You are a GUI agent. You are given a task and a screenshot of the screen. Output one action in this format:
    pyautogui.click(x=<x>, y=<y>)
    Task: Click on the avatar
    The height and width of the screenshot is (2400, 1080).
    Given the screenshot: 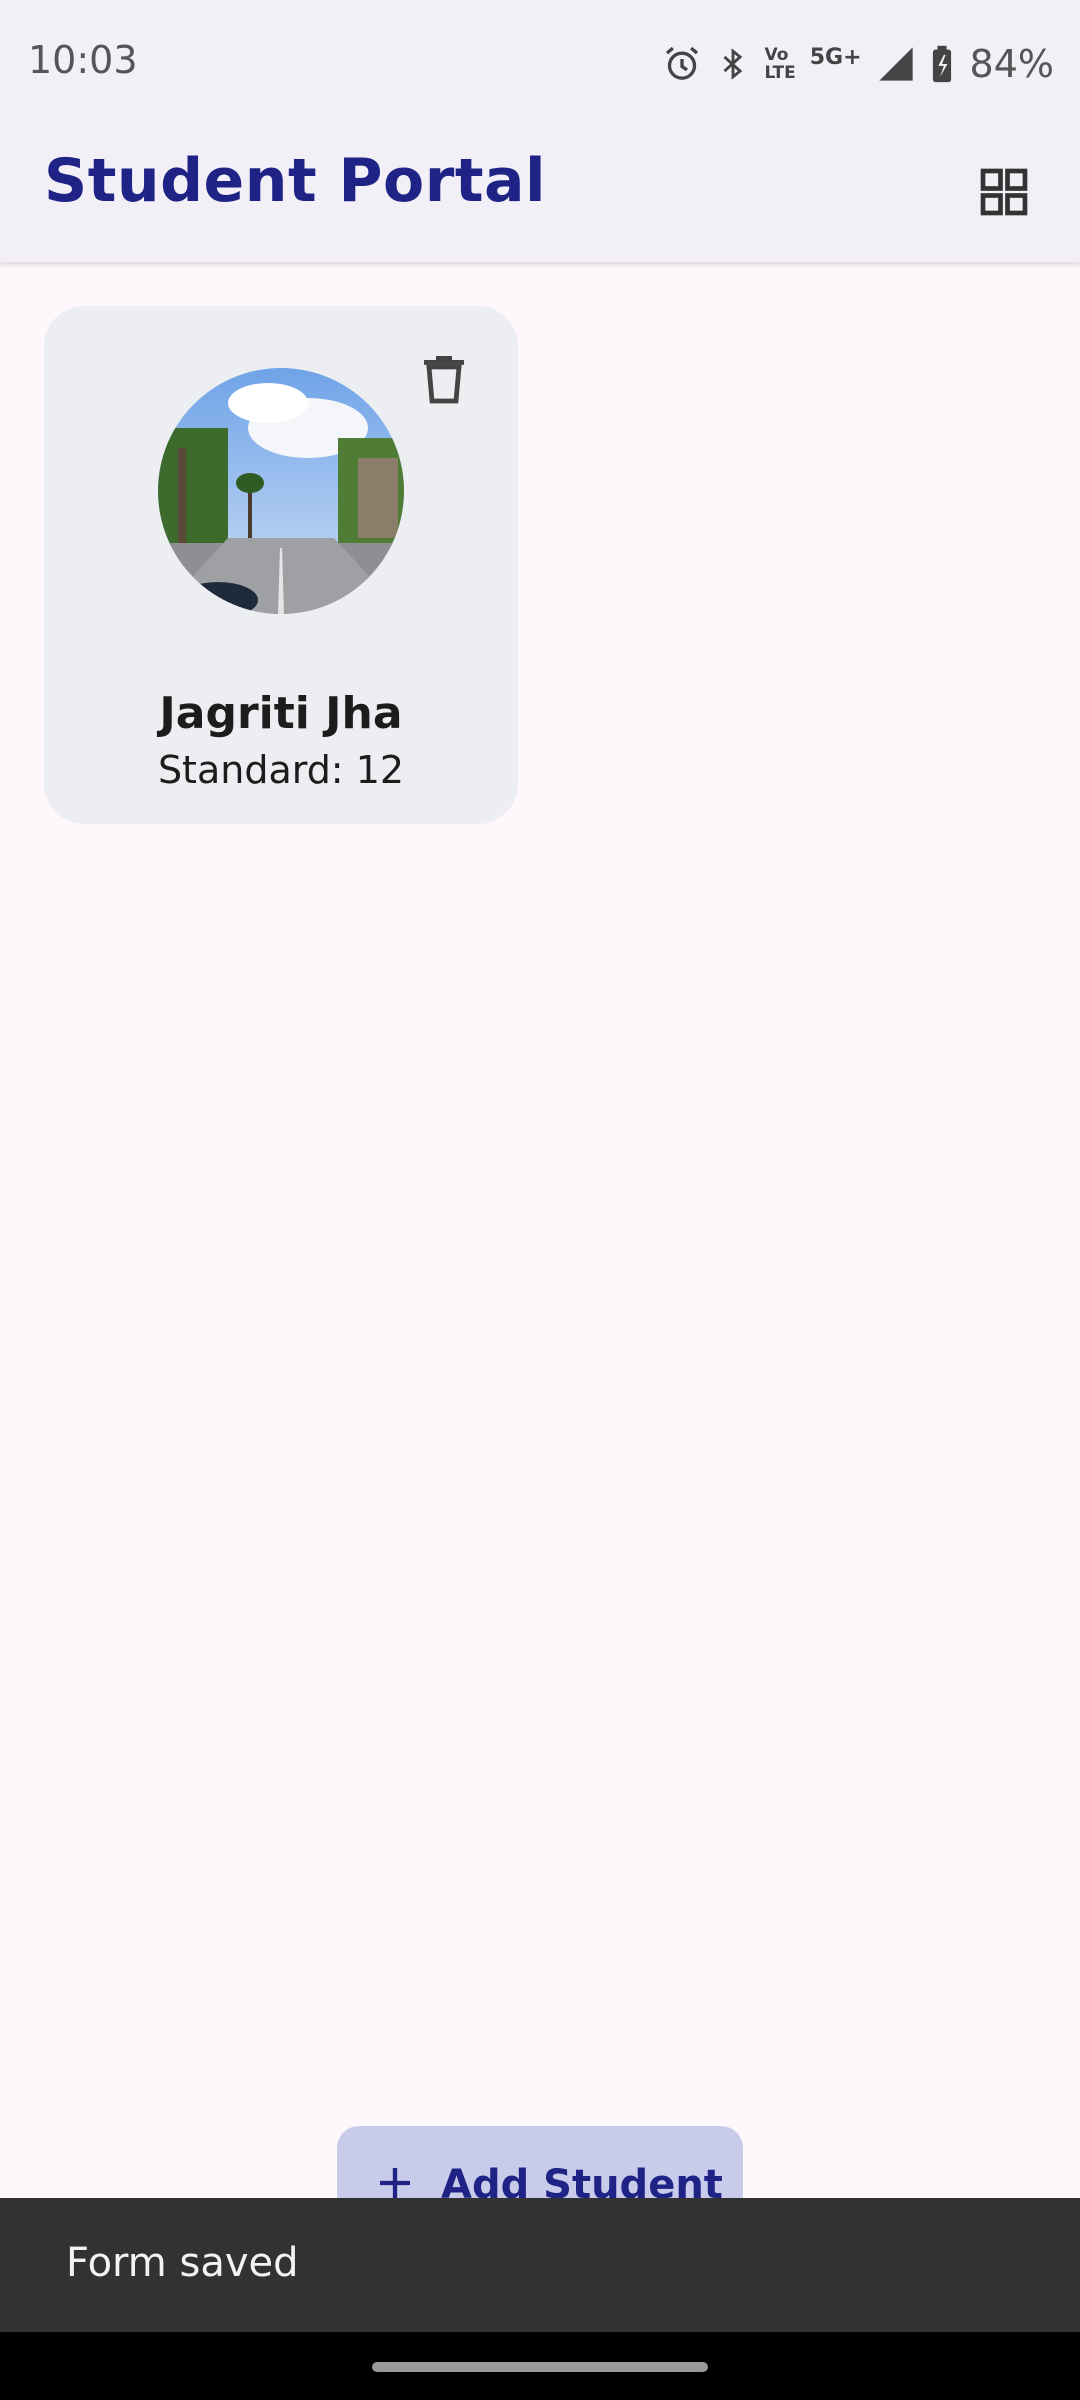 What is the action you would take?
    pyautogui.click(x=281, y=491)
    